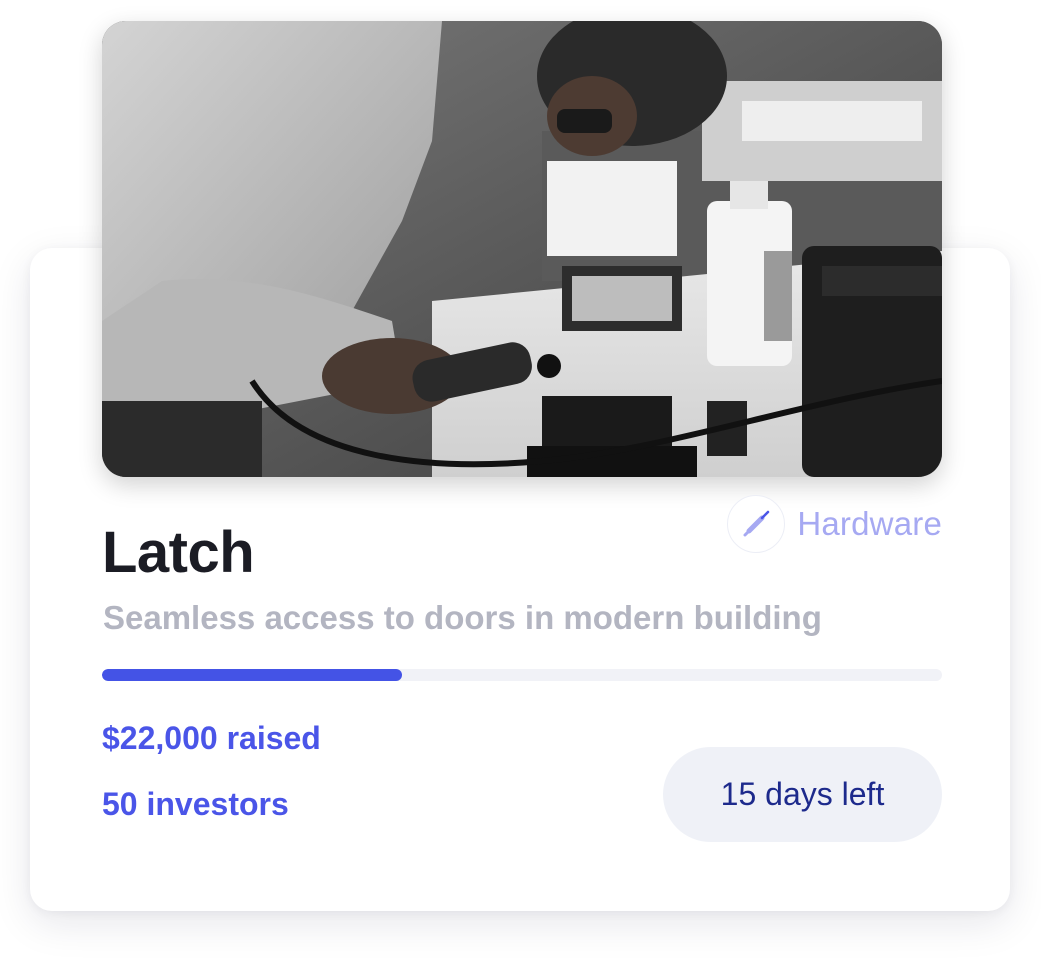  What do you see at coordinates (178, 552) in the screenshot?
I see `project-title: Latch` at bounding box center [178, 552].